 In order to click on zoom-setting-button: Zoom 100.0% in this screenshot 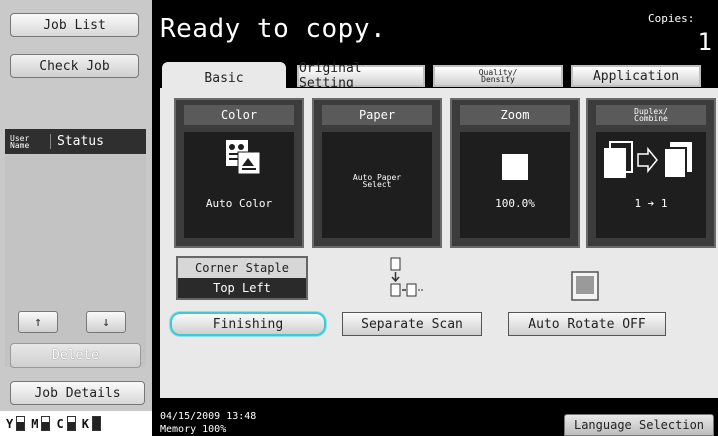, I will do `click(515, 173)`.